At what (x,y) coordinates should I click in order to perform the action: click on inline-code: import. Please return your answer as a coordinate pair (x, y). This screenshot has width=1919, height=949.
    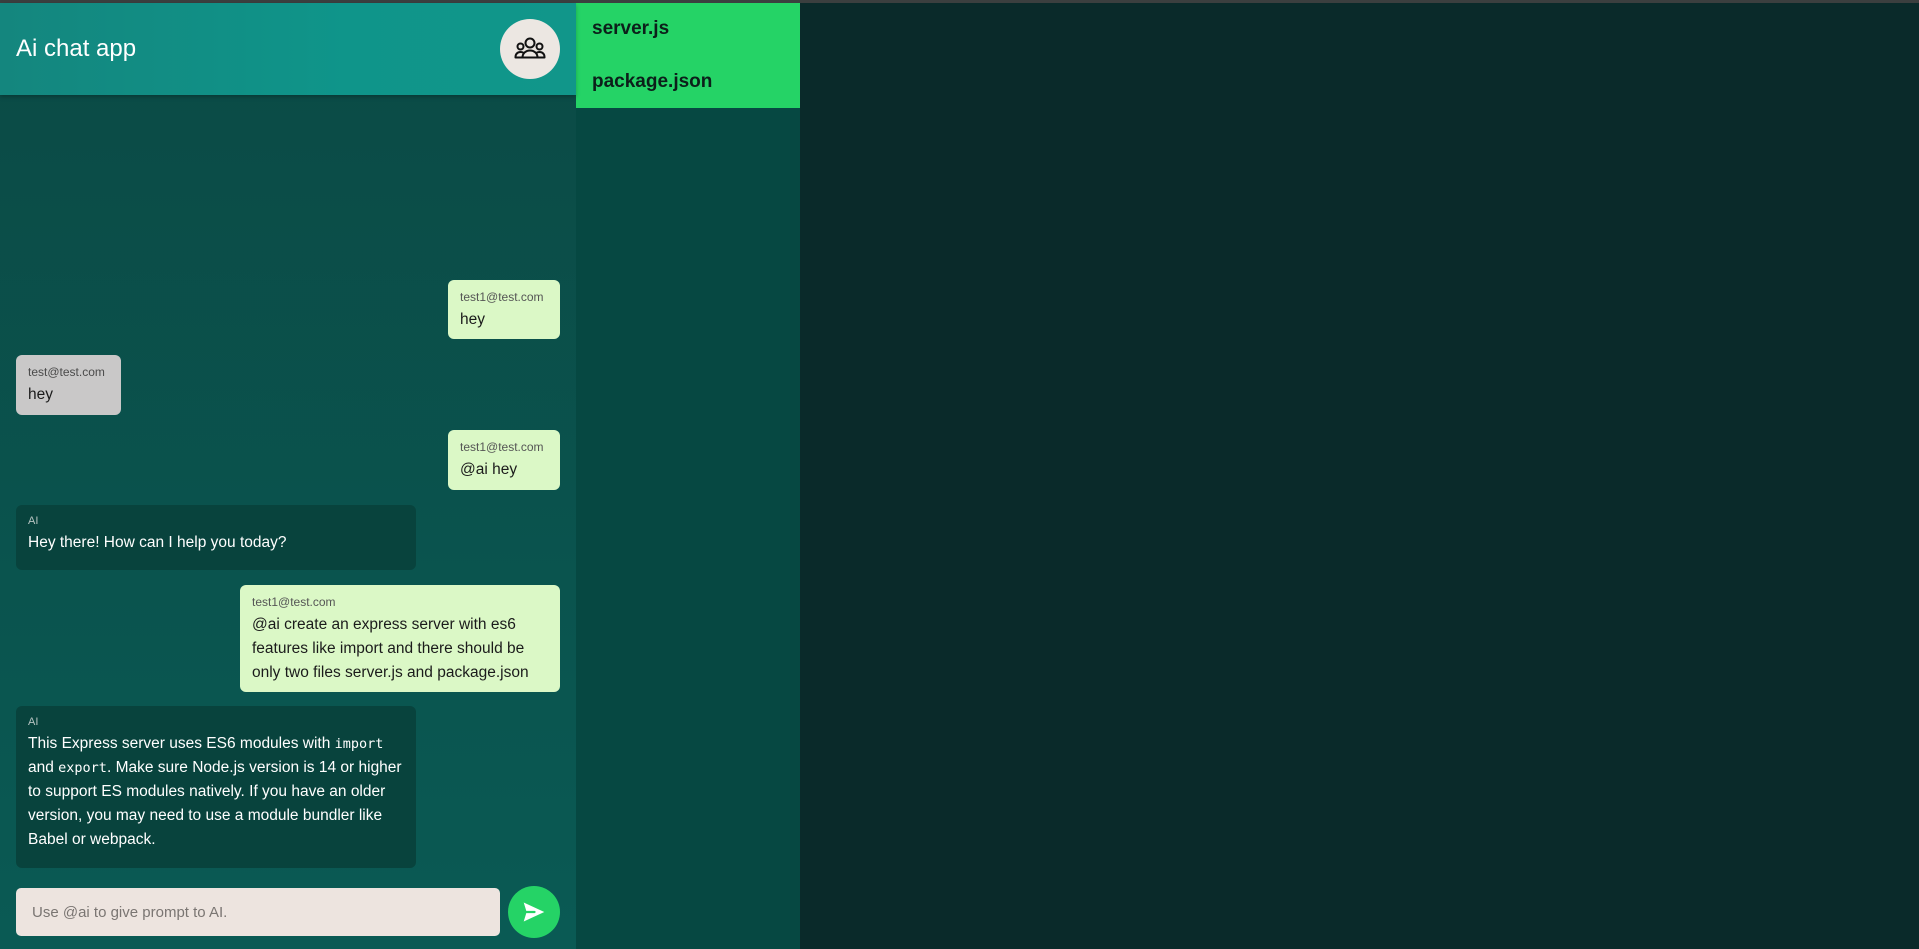
    Looking at the image, I should click on (359, 744).